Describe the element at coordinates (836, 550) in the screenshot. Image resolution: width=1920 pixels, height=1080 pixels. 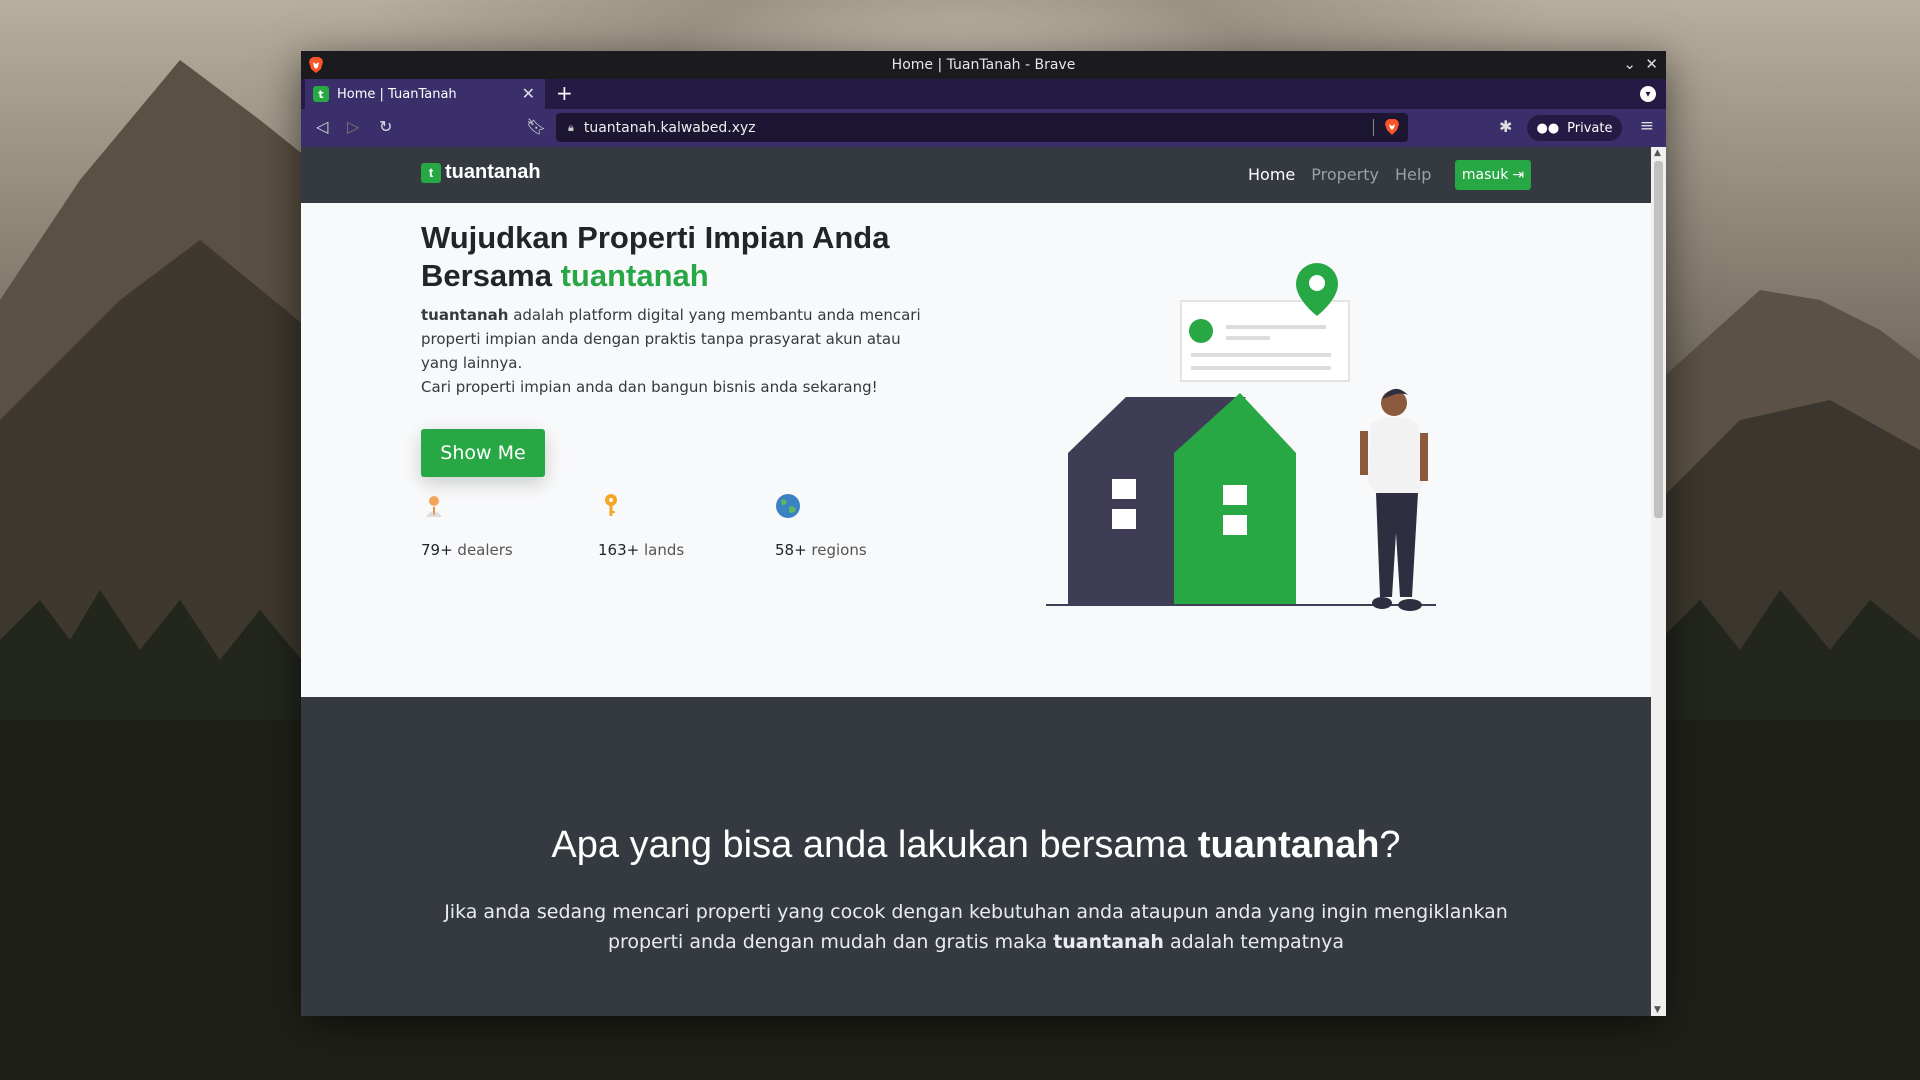
I see `stat-regions-label: regions` at that location.